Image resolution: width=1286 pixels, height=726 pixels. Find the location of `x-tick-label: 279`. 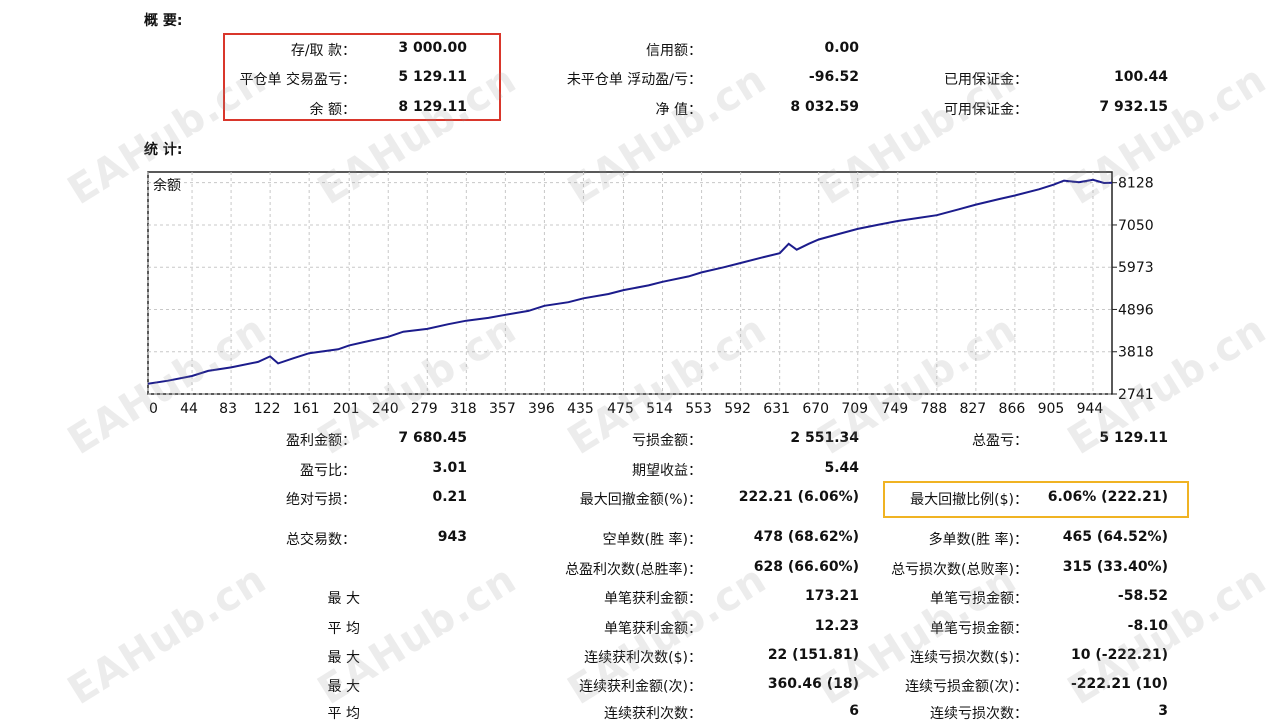

x-tick-label: 279 is located at coordinates (424, 409).